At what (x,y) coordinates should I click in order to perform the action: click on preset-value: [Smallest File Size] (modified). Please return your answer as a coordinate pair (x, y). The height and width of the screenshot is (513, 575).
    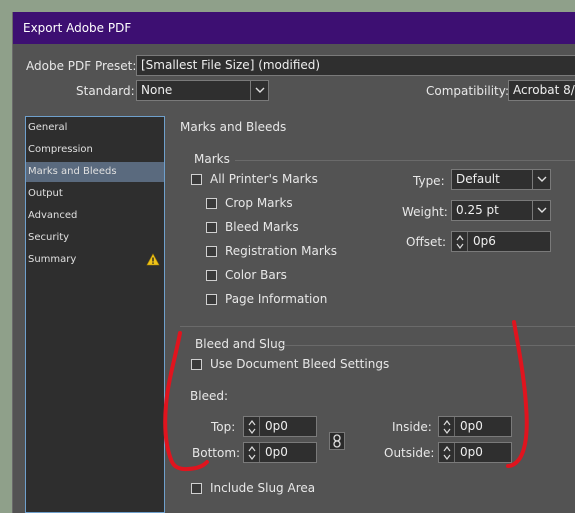
    Looking at the image, I should click on (231, 65).